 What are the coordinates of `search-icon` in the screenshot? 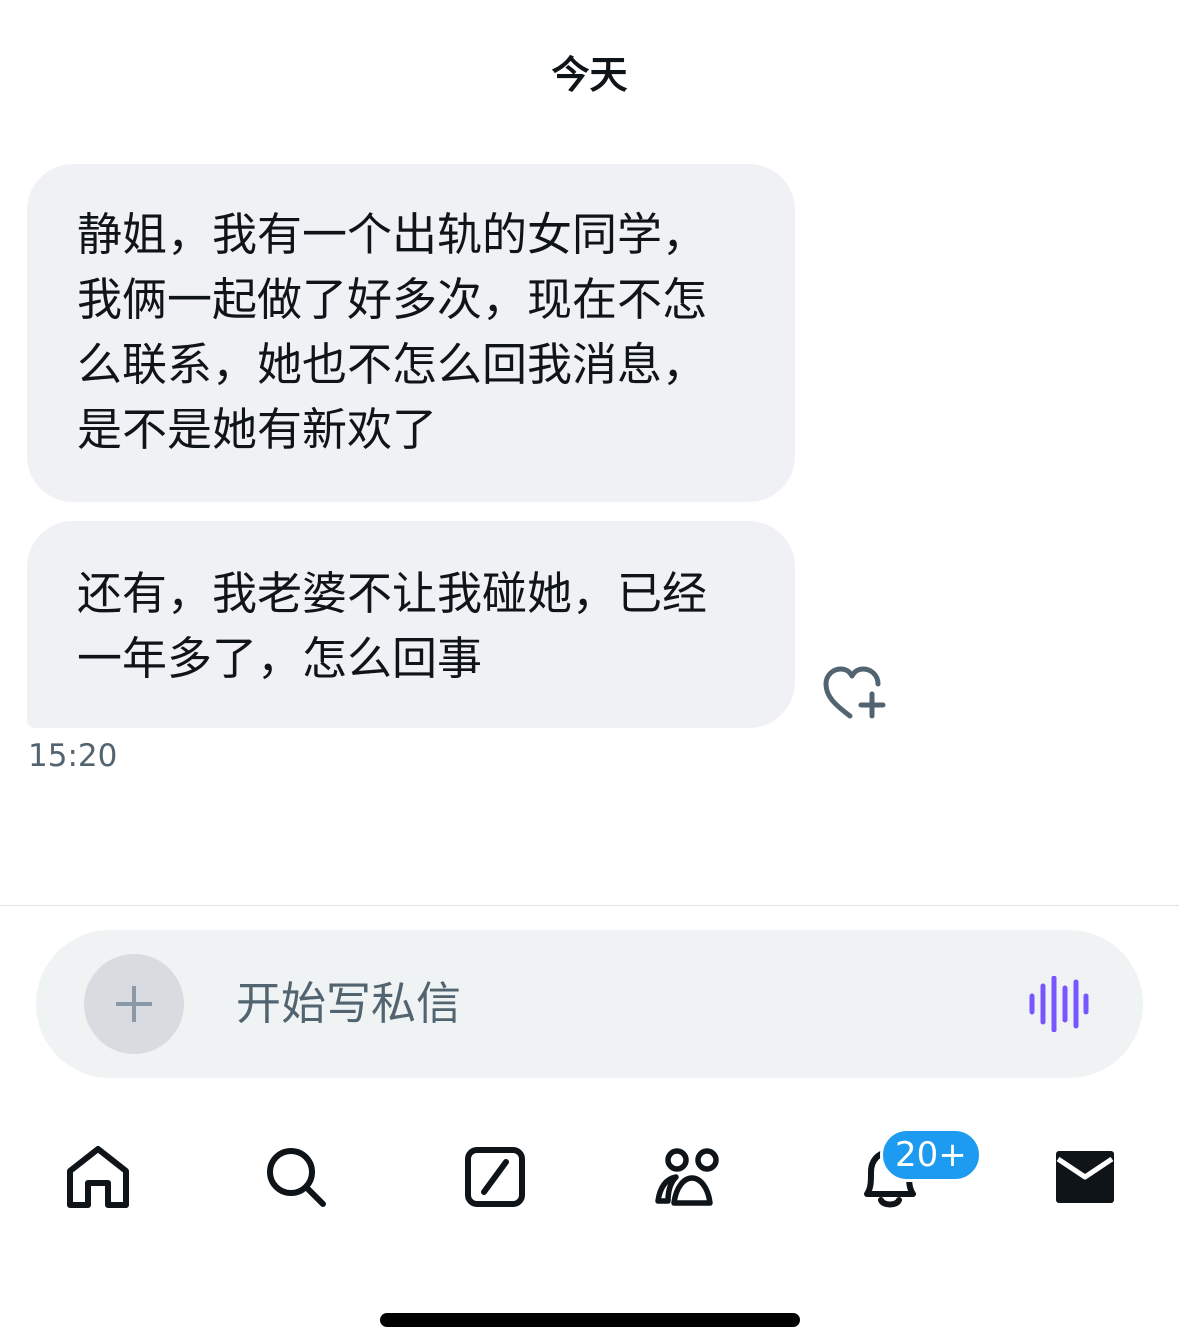 It's located at (296, 1177).